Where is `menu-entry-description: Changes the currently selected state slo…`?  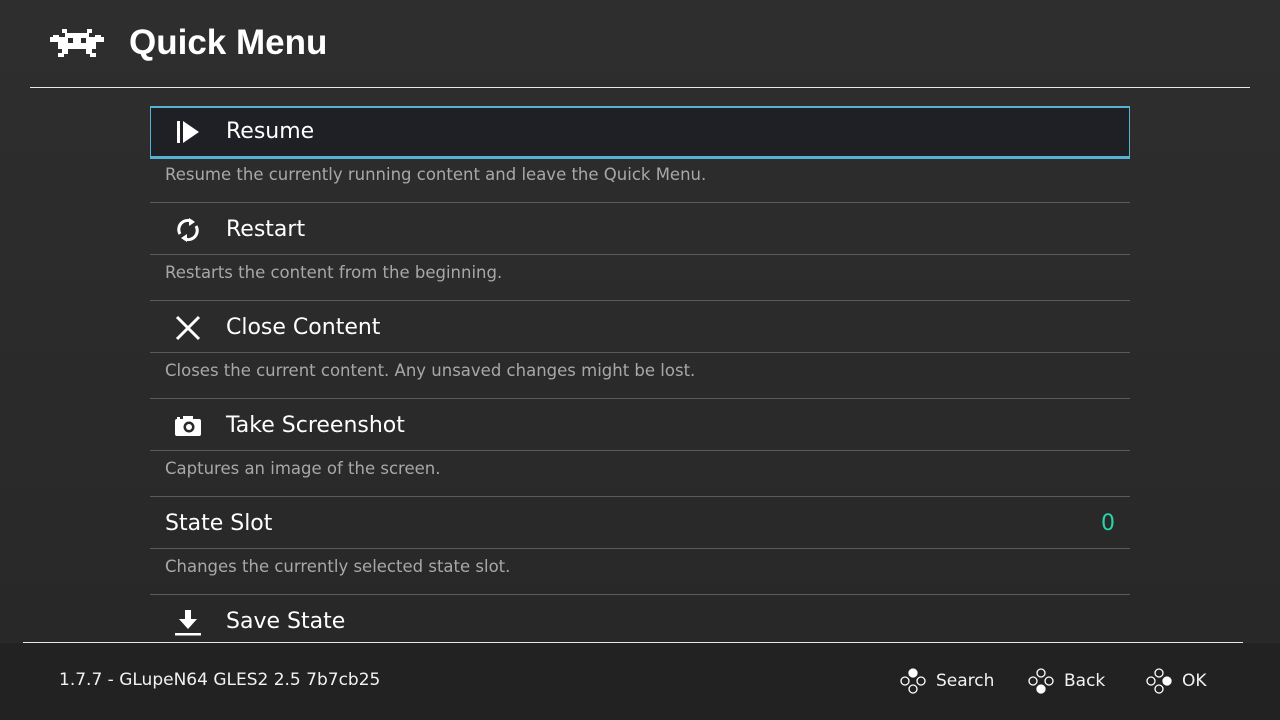
menu-entry-description: Changes the currently selected state slo… is located at coordinates (338, 566).